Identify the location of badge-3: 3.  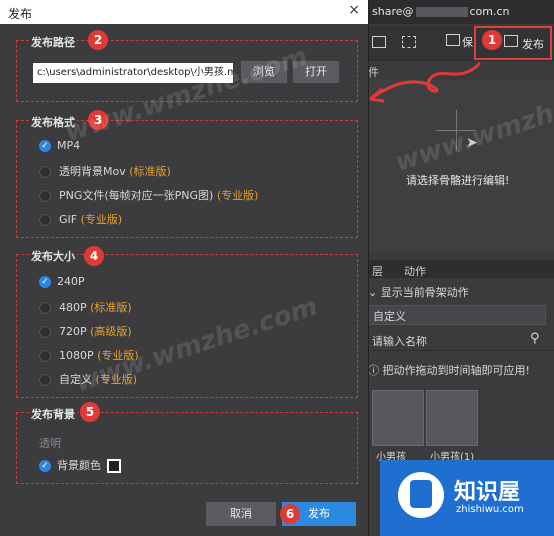
(98, 120).